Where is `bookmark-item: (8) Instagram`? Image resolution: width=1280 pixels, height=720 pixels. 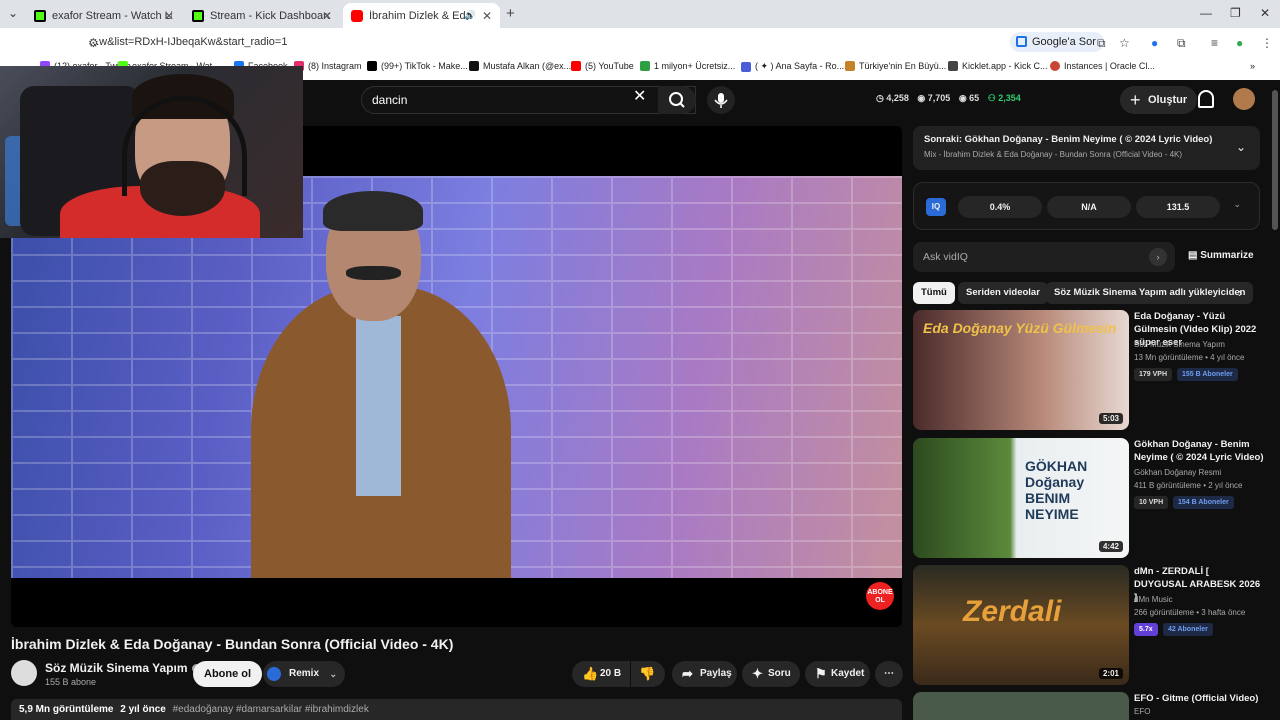
bookmark-item: (8) Instagram is located at coordinates (328, 66).